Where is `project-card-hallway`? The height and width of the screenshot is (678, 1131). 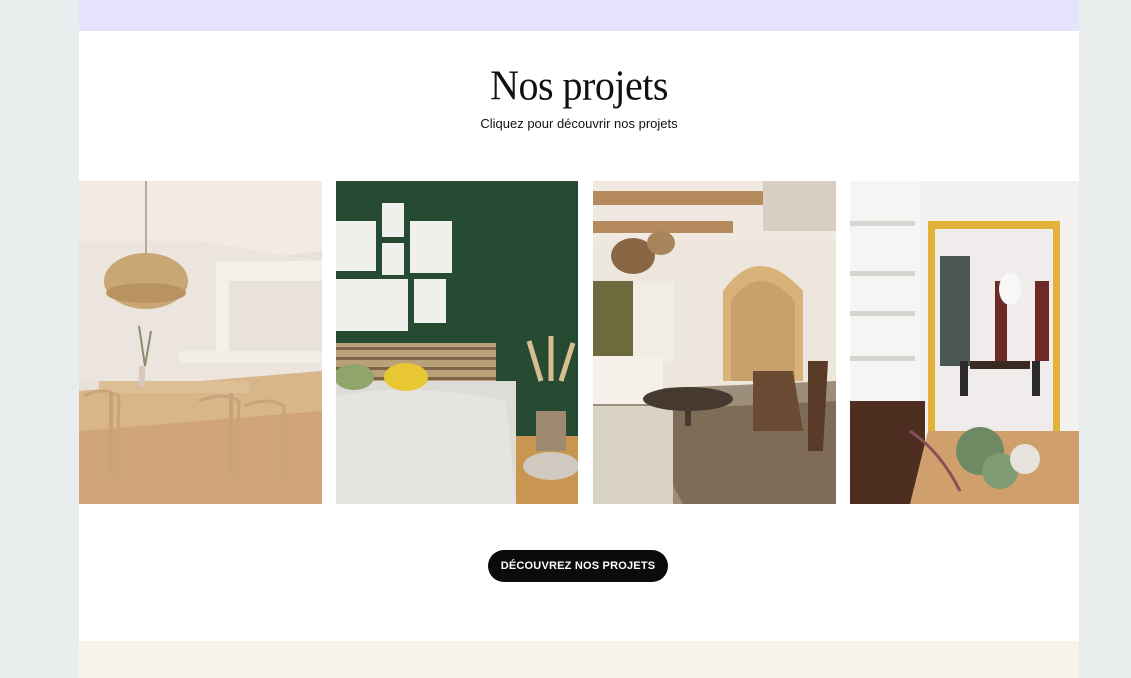 project-card-hallway is located at coordinates (964, 342).